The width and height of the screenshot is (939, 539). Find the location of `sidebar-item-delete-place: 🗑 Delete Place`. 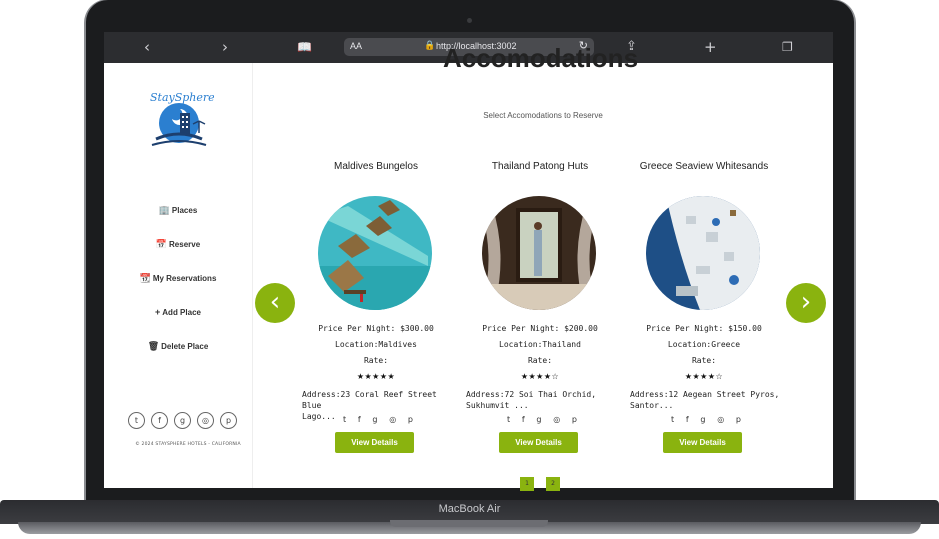

sidebar-item-delete-place: 🗑 Delete Place is located at coordinates (178, 346).